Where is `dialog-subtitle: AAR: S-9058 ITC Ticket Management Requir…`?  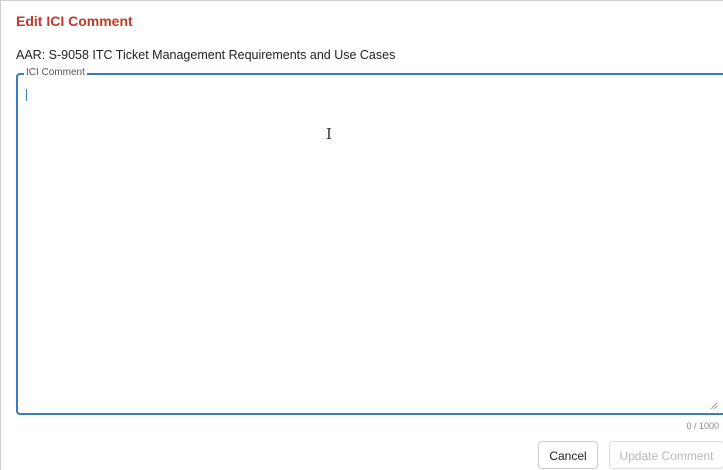
dialog-subtitle: AAR: S-9058 ITC Ticket Management Requir… is located at coordinates (206, 55).